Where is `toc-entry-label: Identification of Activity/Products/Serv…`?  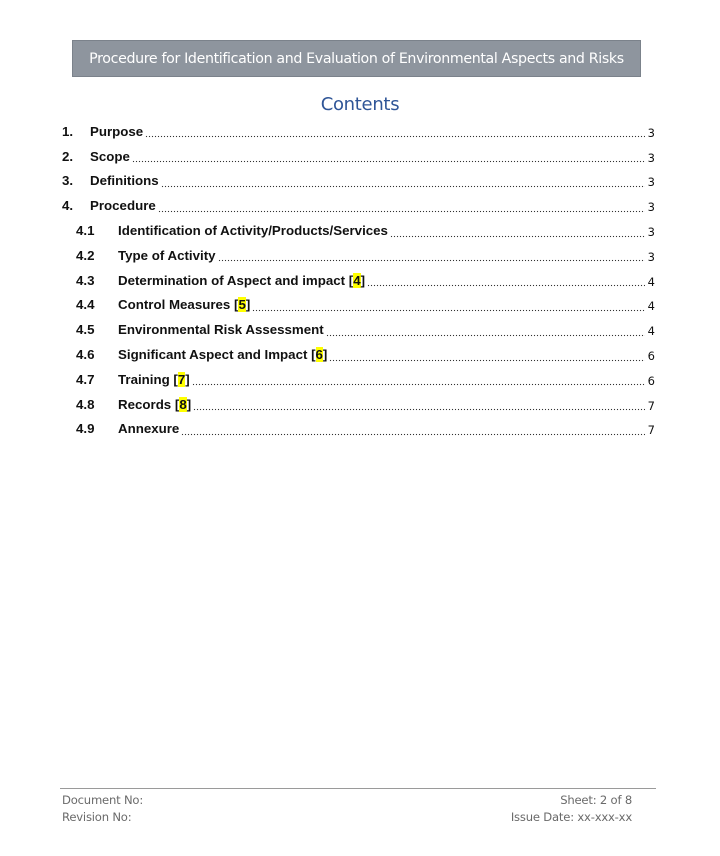
toc-entry-label: Identification of Activity/Products/Serv… is located at coordinates (254, 230).